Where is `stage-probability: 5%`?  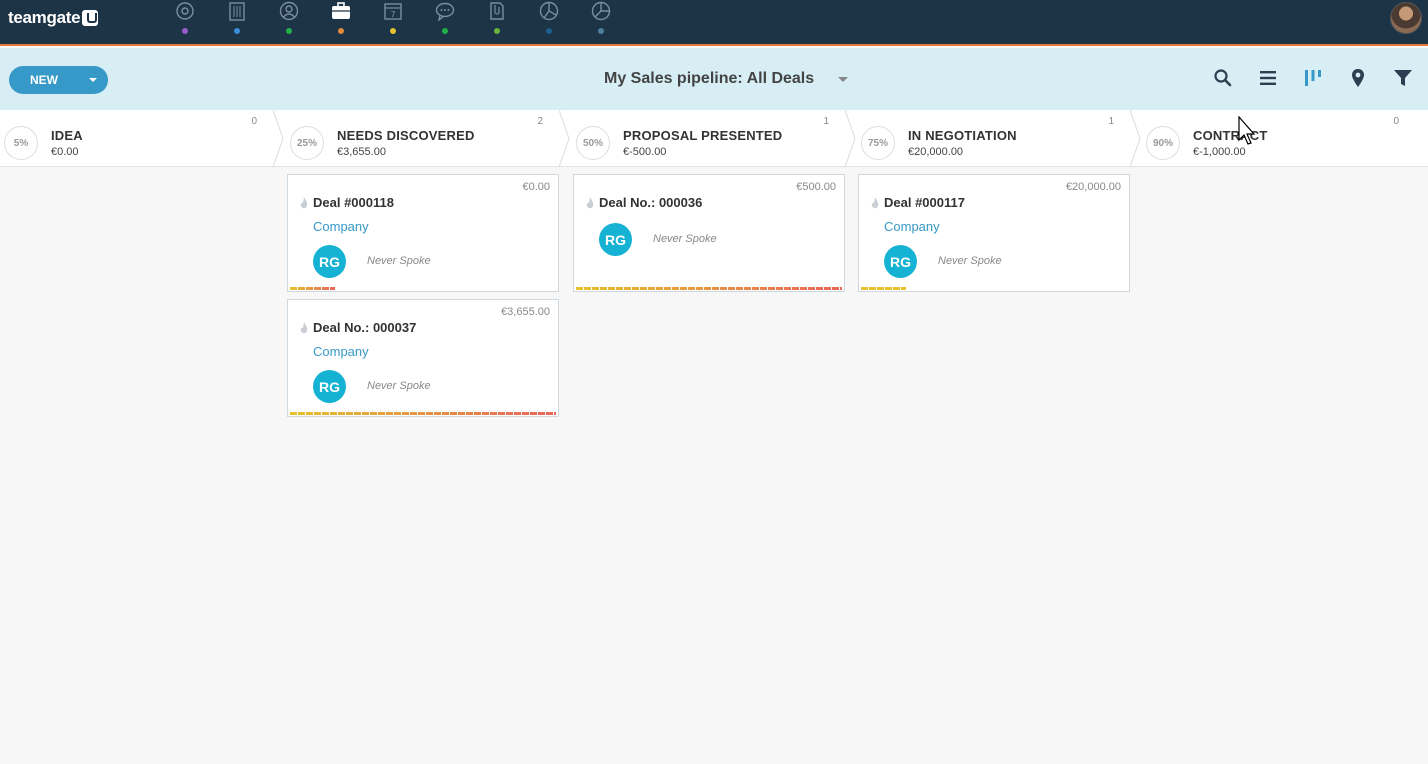
stage-probability: 5% is located at coordinates (21, 143).